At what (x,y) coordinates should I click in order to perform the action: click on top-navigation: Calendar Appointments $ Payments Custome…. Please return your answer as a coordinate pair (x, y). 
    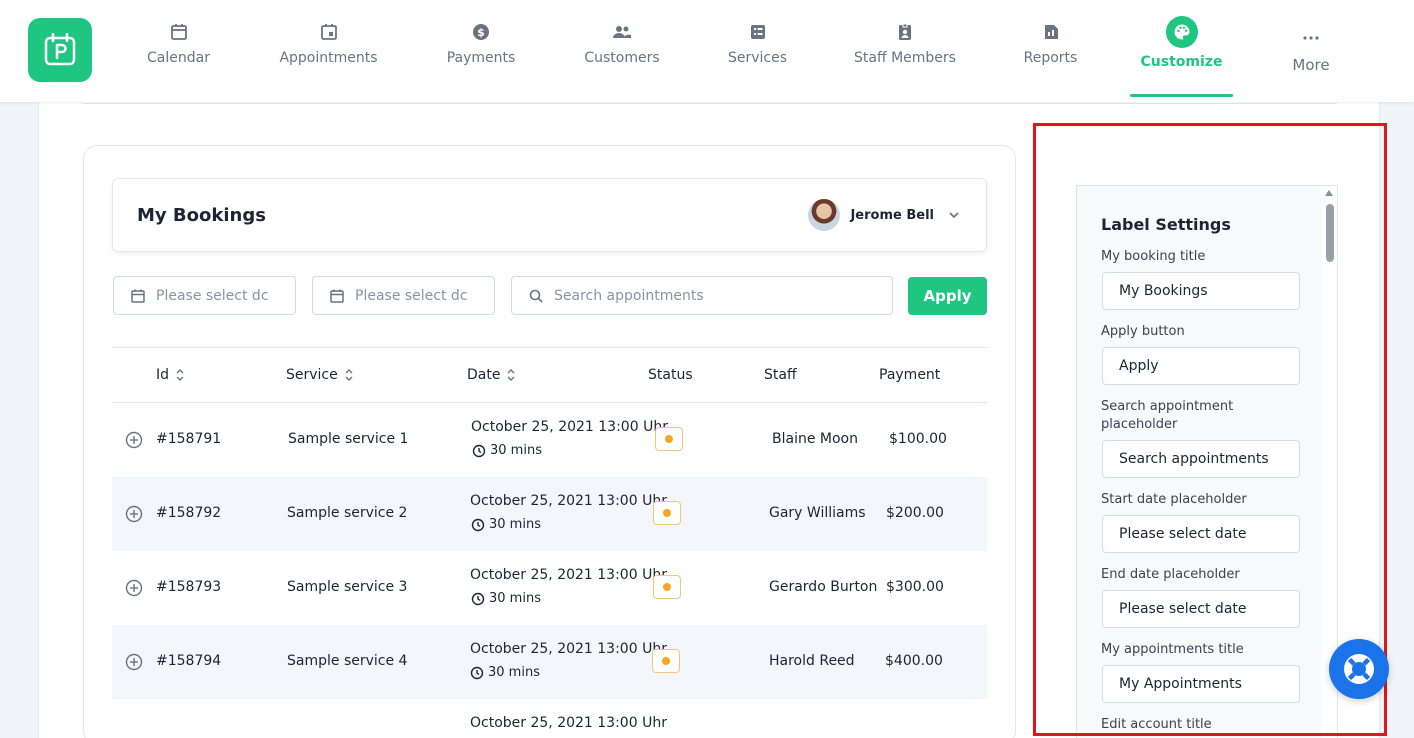
    Looking at the image, I should click on (707, 51).